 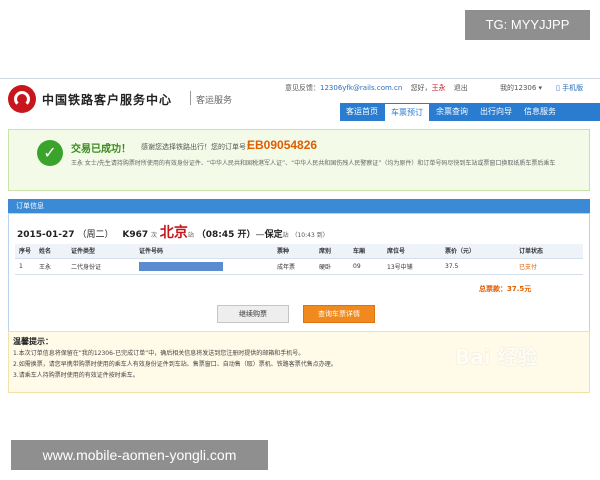 What do you see at coordinates (135, 235) in the screenshot?
I see `train-number: K967` at bounding box center [135, 235].